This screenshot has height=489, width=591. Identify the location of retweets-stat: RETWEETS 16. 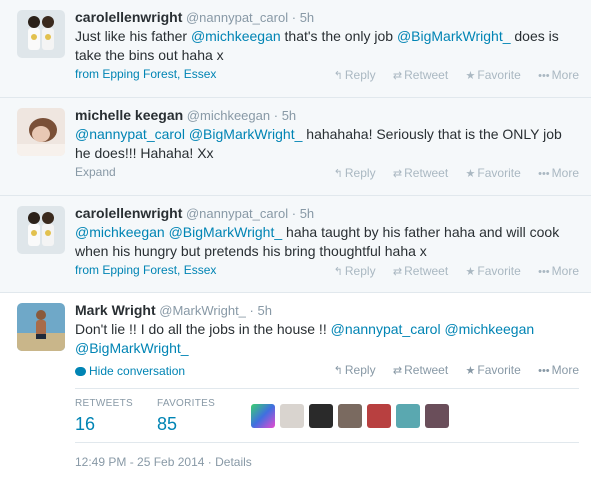
(104, 416).